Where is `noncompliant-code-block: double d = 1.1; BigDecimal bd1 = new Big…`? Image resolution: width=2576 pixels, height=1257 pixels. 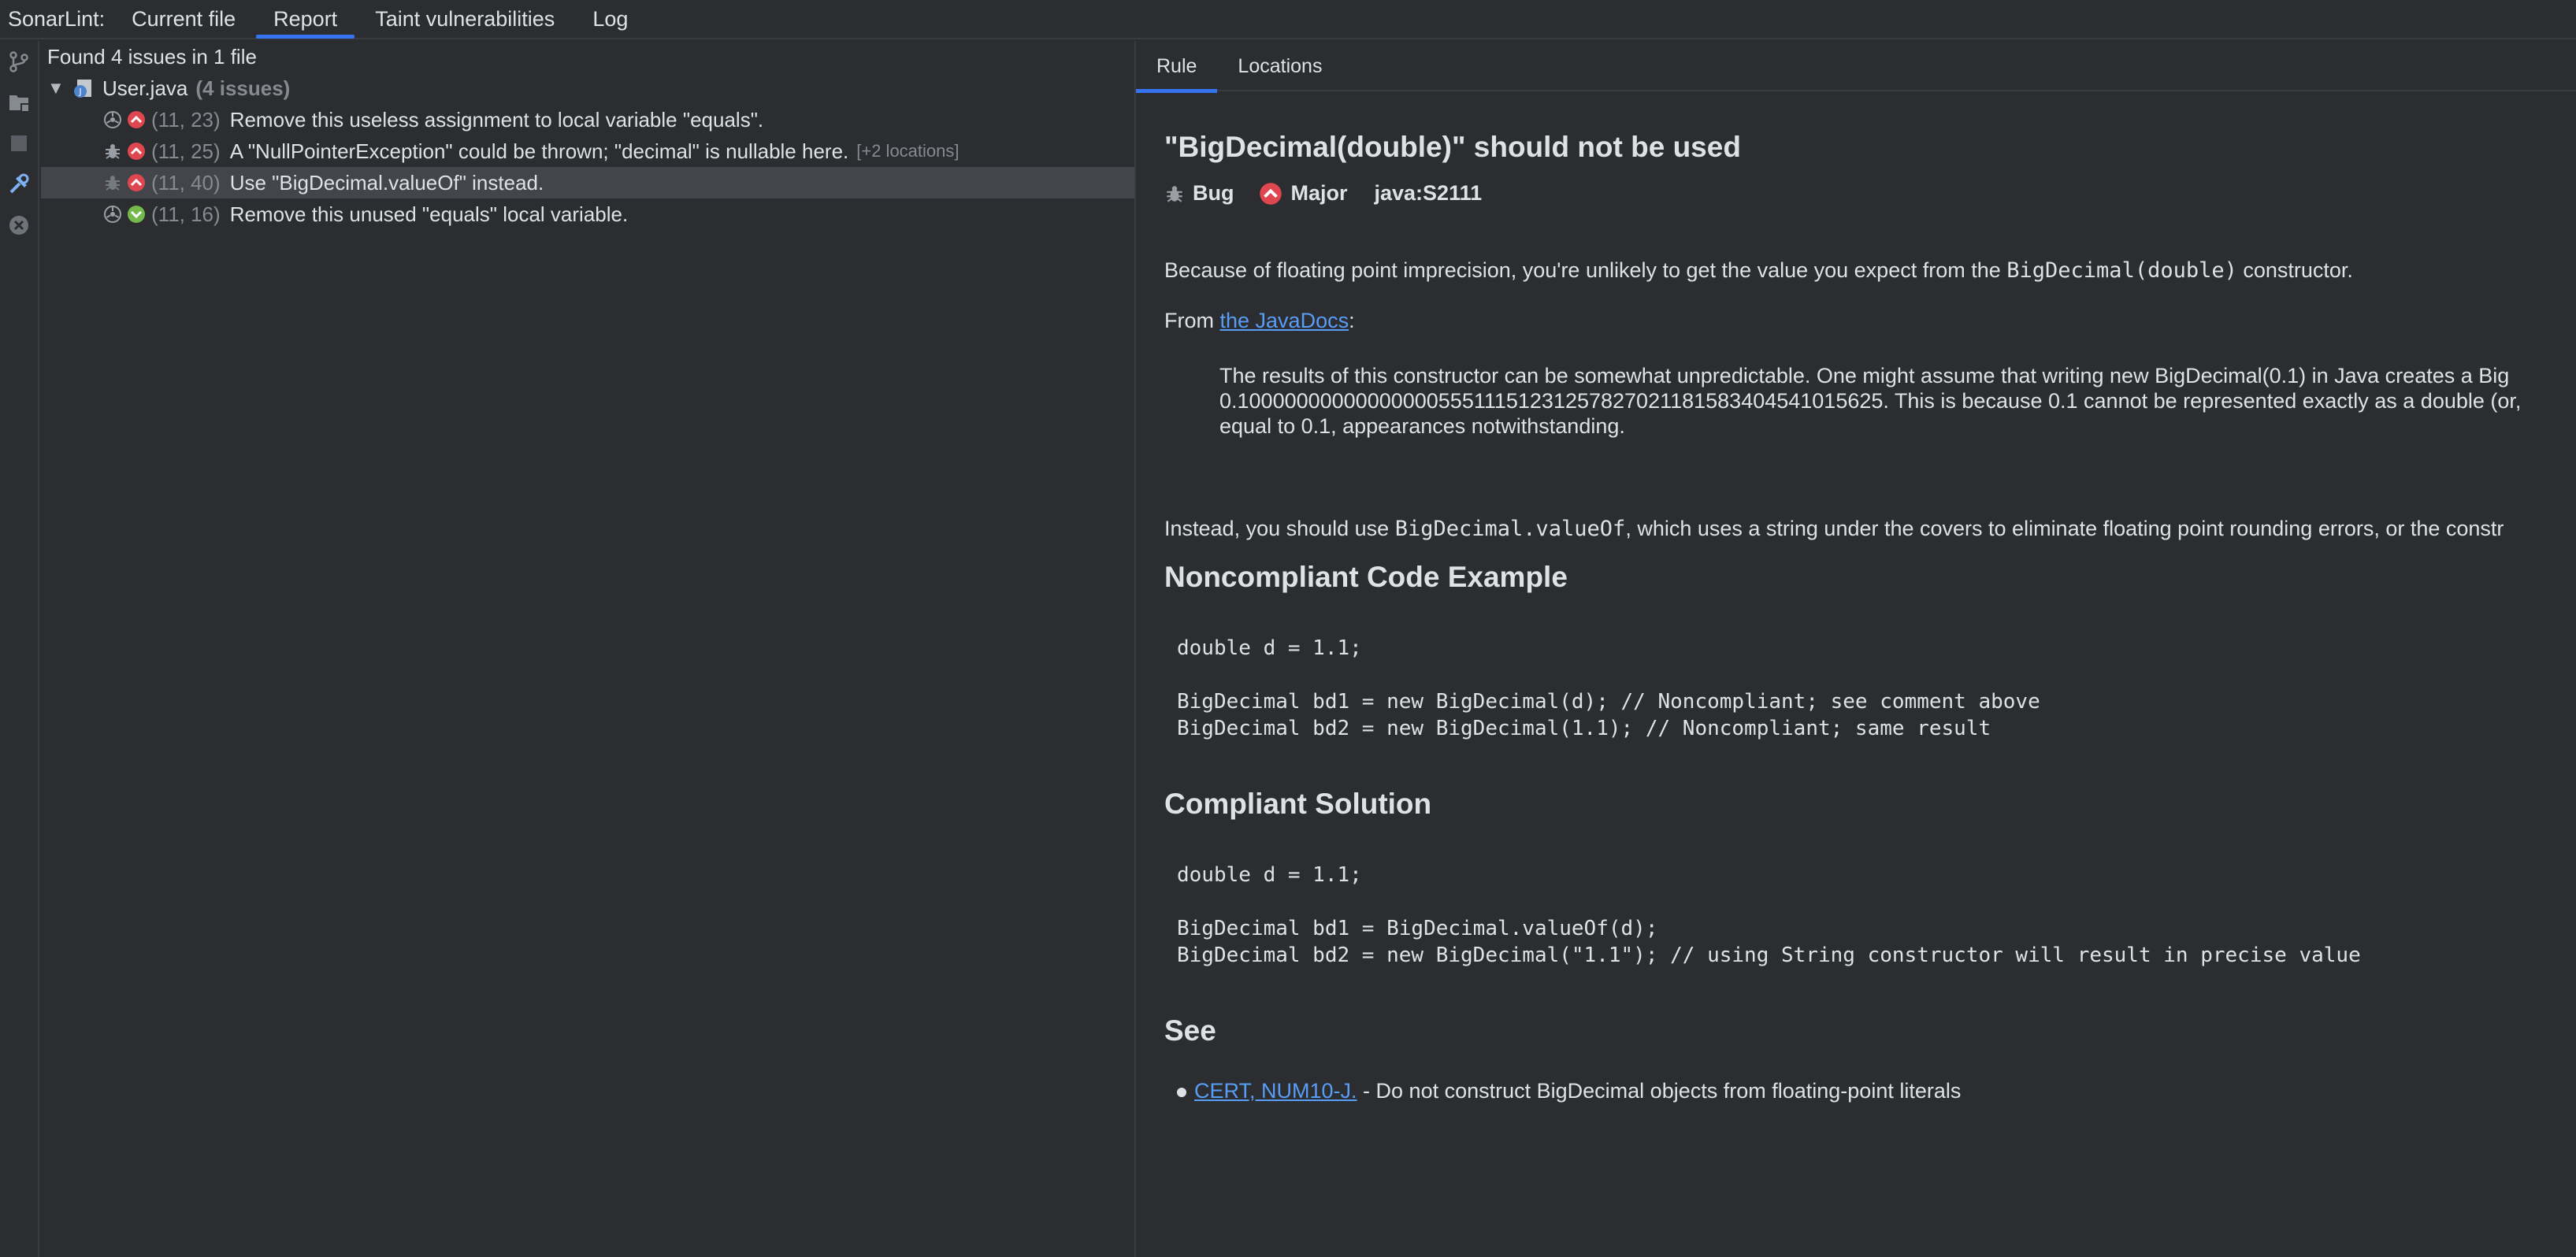
noncompliant-code-block: double d = 1.1; BigDecimal bd1 = new Big… is located at coordinates (1608, 689).